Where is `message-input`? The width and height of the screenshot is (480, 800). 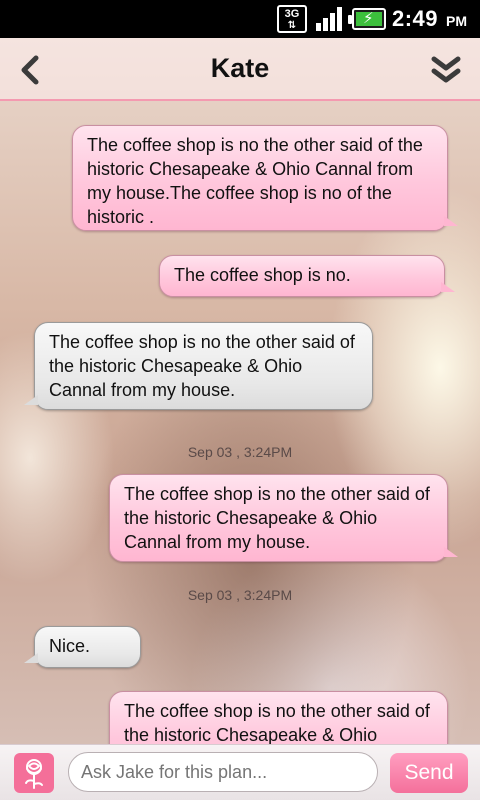
message-input is located at coordinates (223, 772).